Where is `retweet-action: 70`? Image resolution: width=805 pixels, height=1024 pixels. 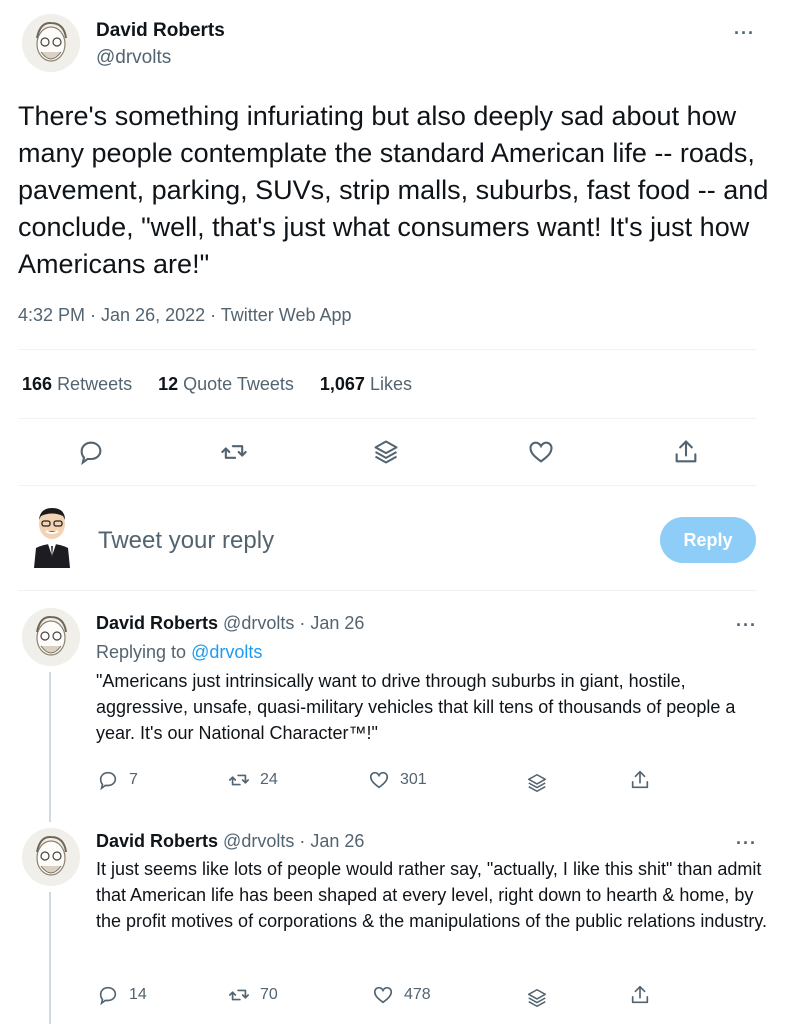
retweet-action: 70 is located at coordinates (253, 995).